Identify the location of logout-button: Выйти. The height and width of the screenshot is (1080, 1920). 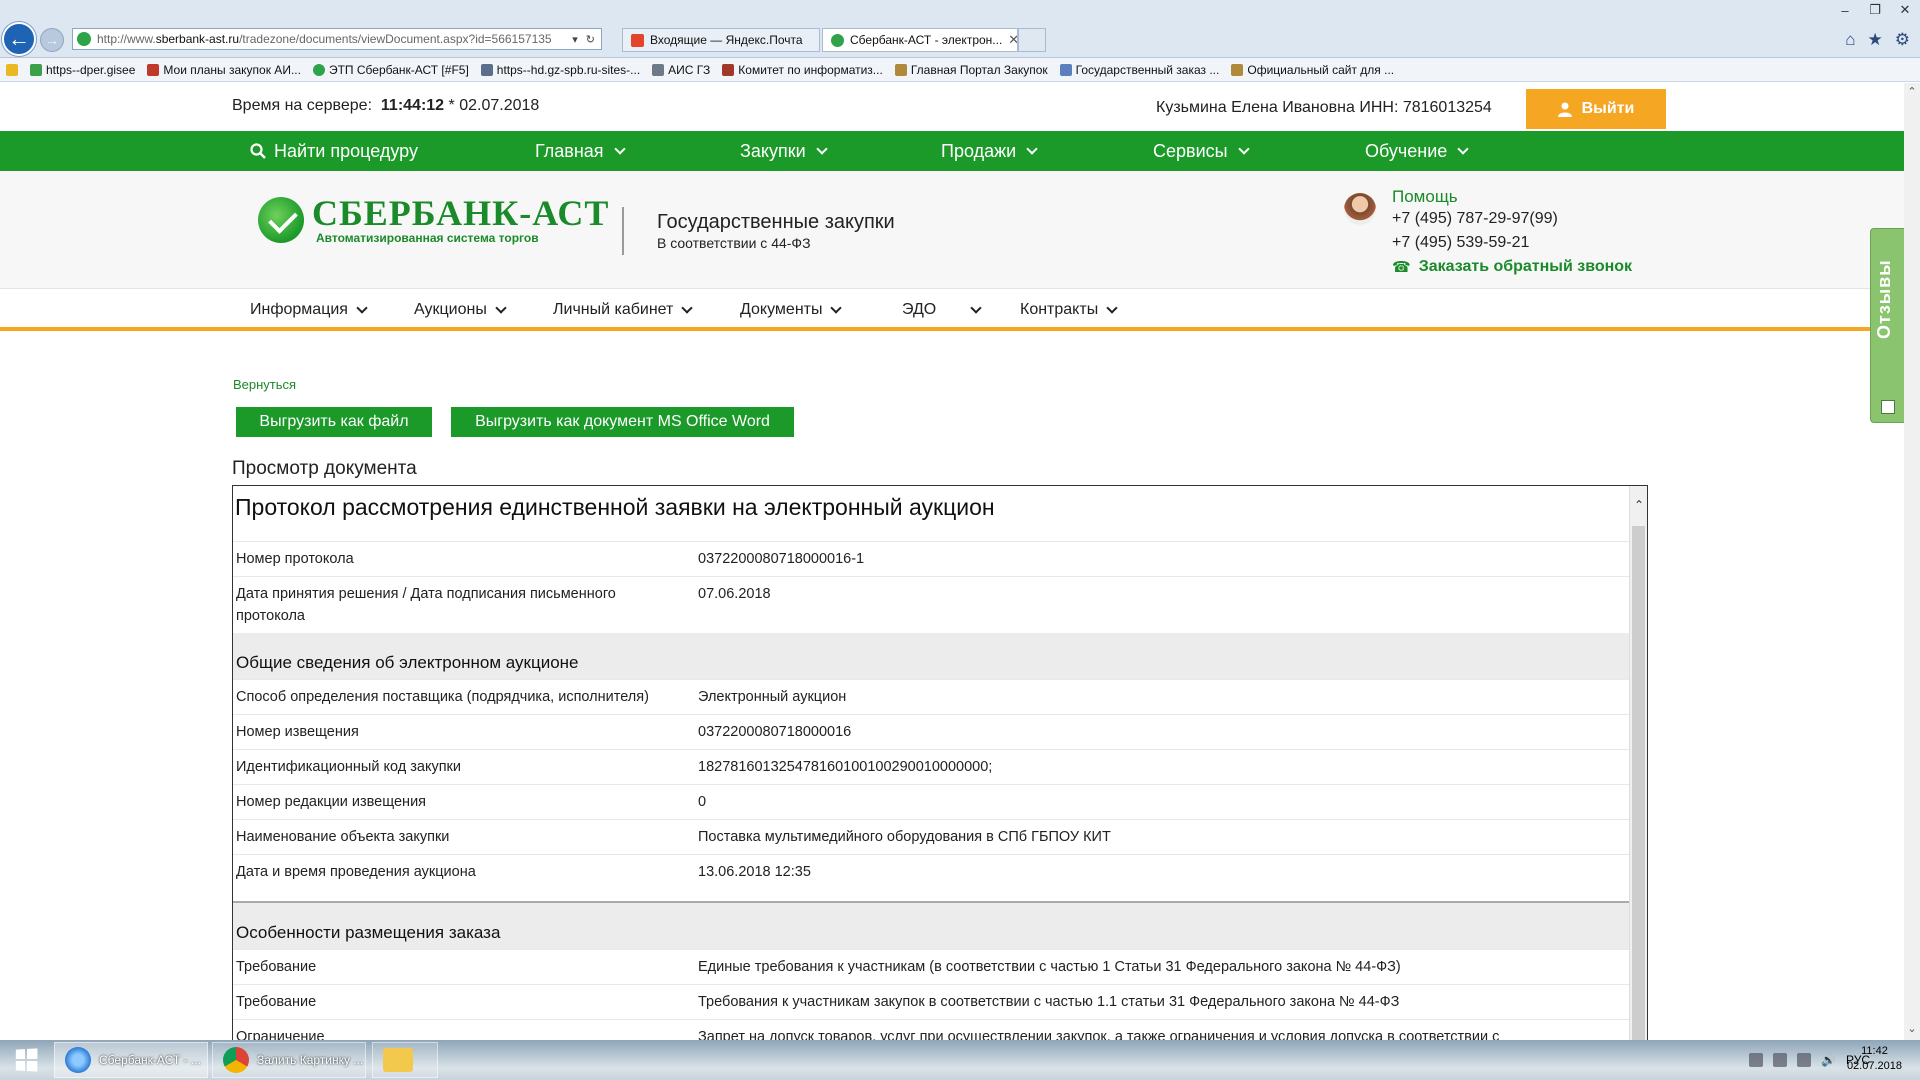
(1596, 109).